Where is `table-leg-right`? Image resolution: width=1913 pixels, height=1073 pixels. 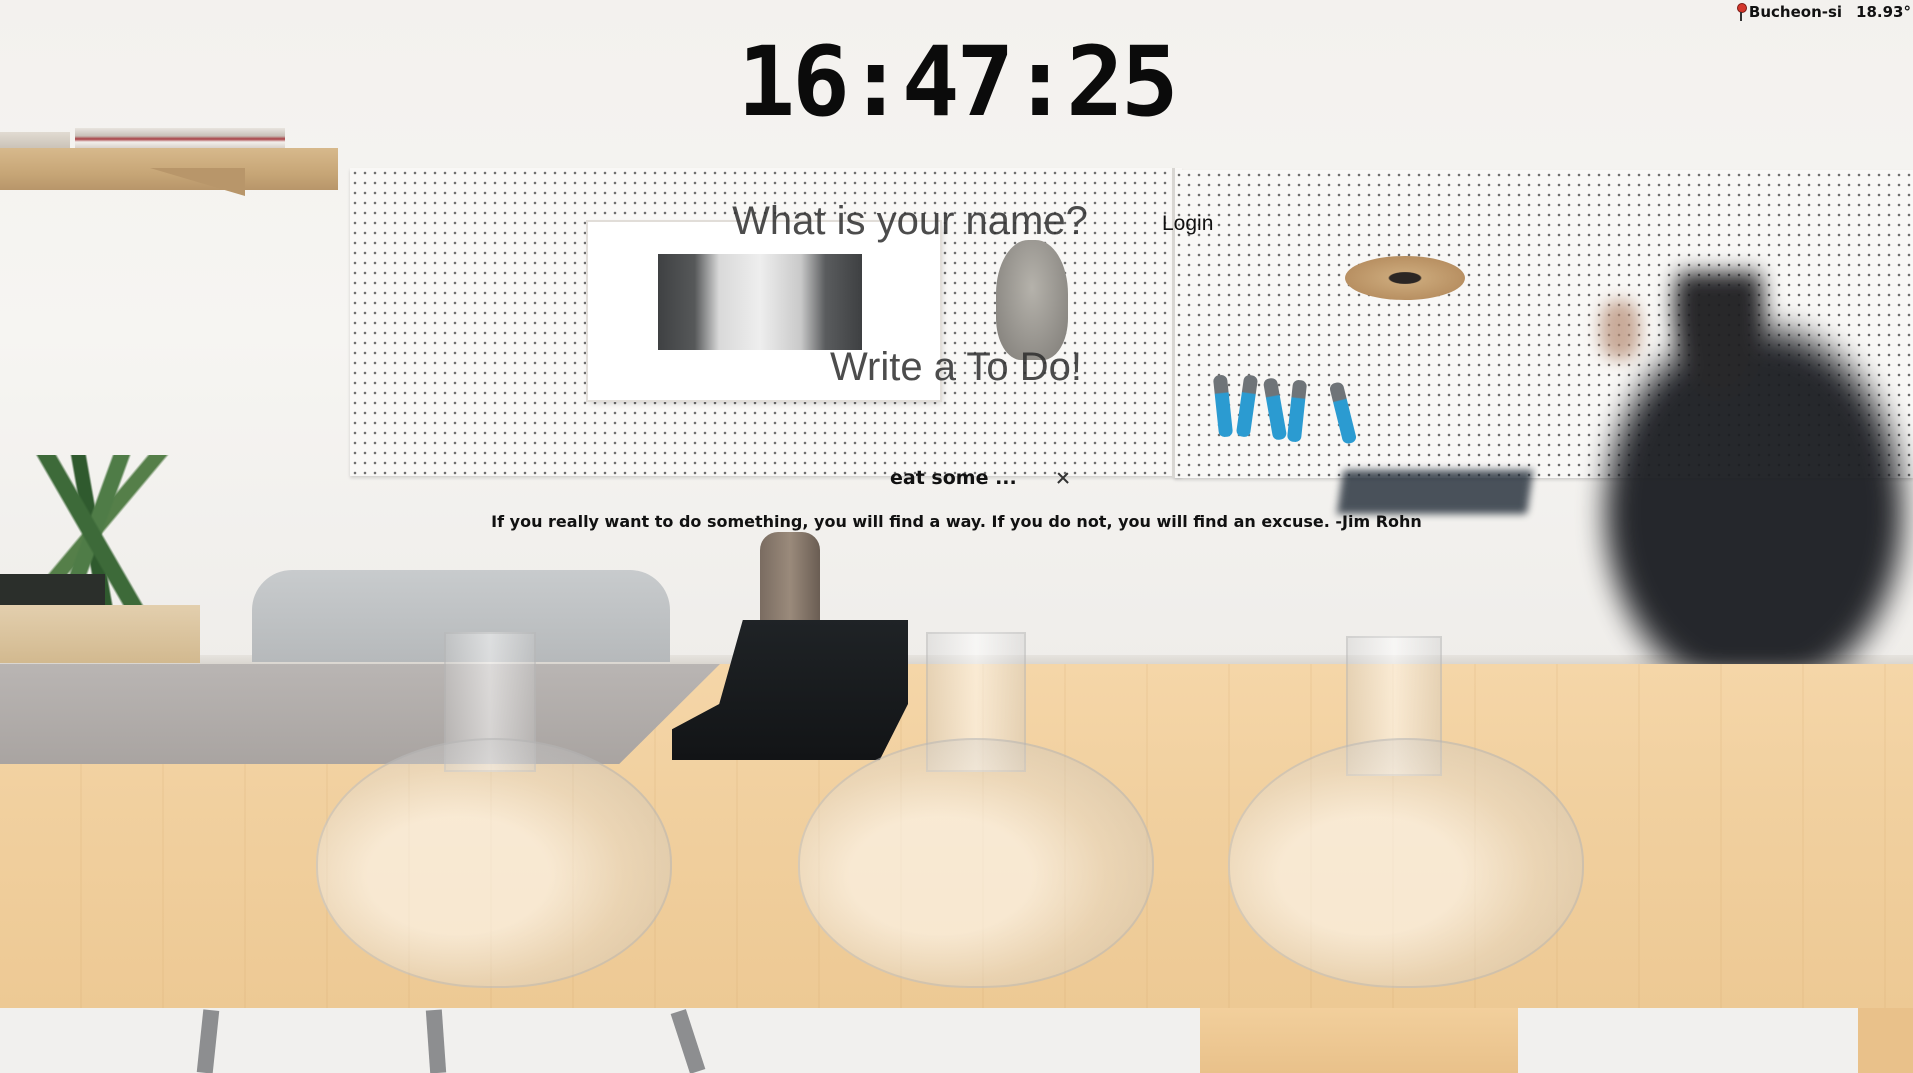 table-leg-right is located at coordinates (1885, 1040).